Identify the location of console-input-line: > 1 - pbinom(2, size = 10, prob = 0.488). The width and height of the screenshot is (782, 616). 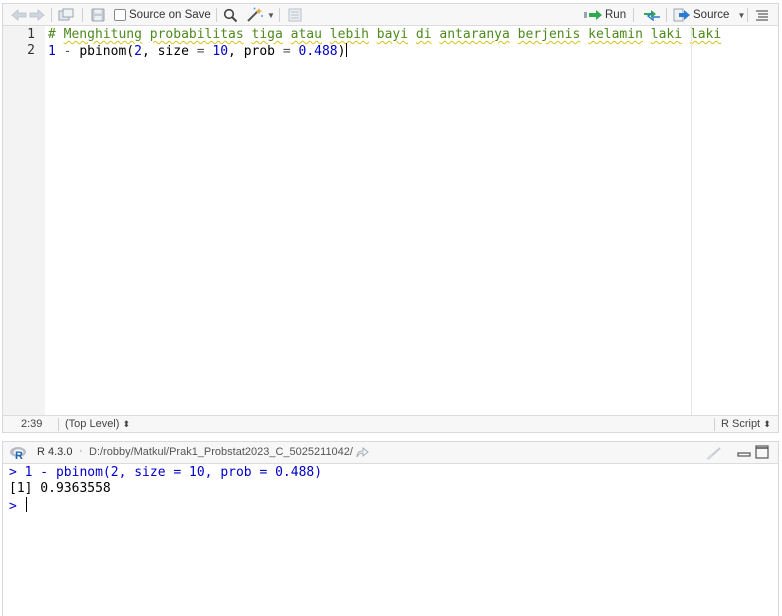
(165, 473).